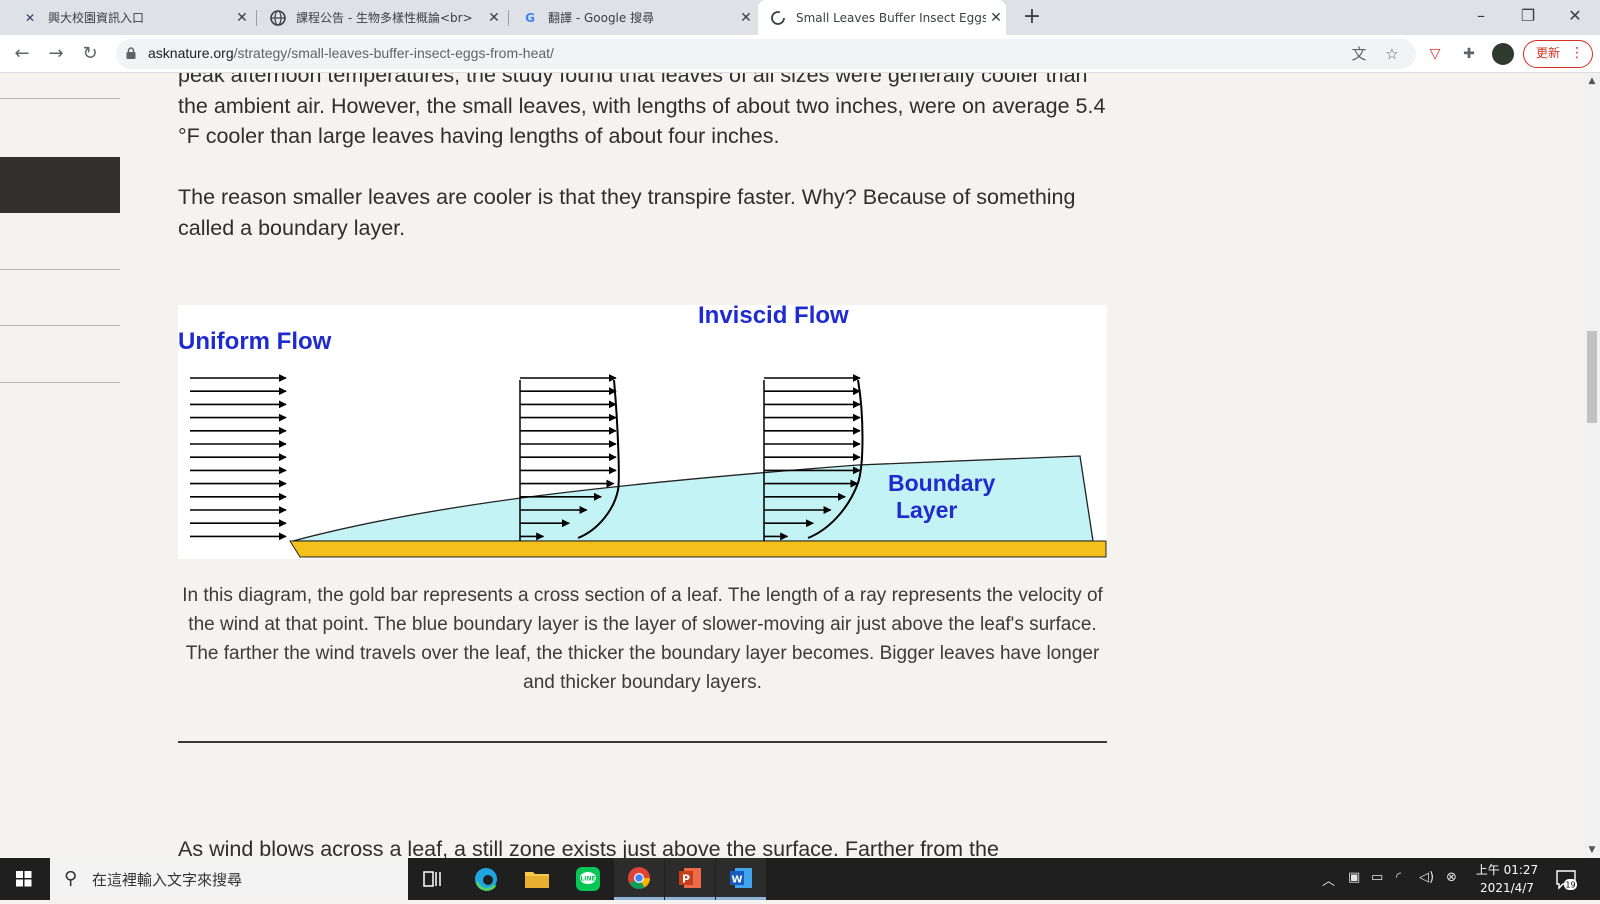  I want to click on volume-icon: ◁), so click(1426, 877).